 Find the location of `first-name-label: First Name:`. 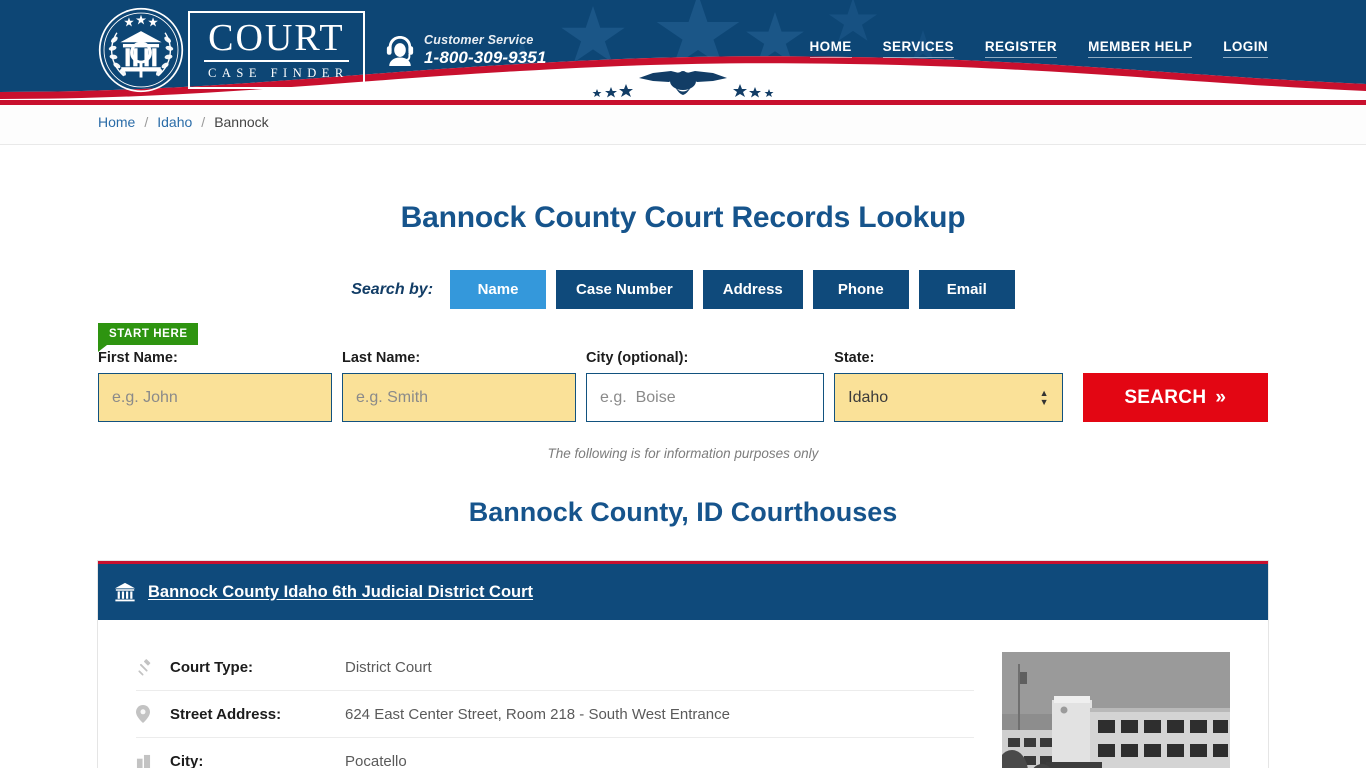

first-name-label: First Name: is located at coordinates (138, 358).